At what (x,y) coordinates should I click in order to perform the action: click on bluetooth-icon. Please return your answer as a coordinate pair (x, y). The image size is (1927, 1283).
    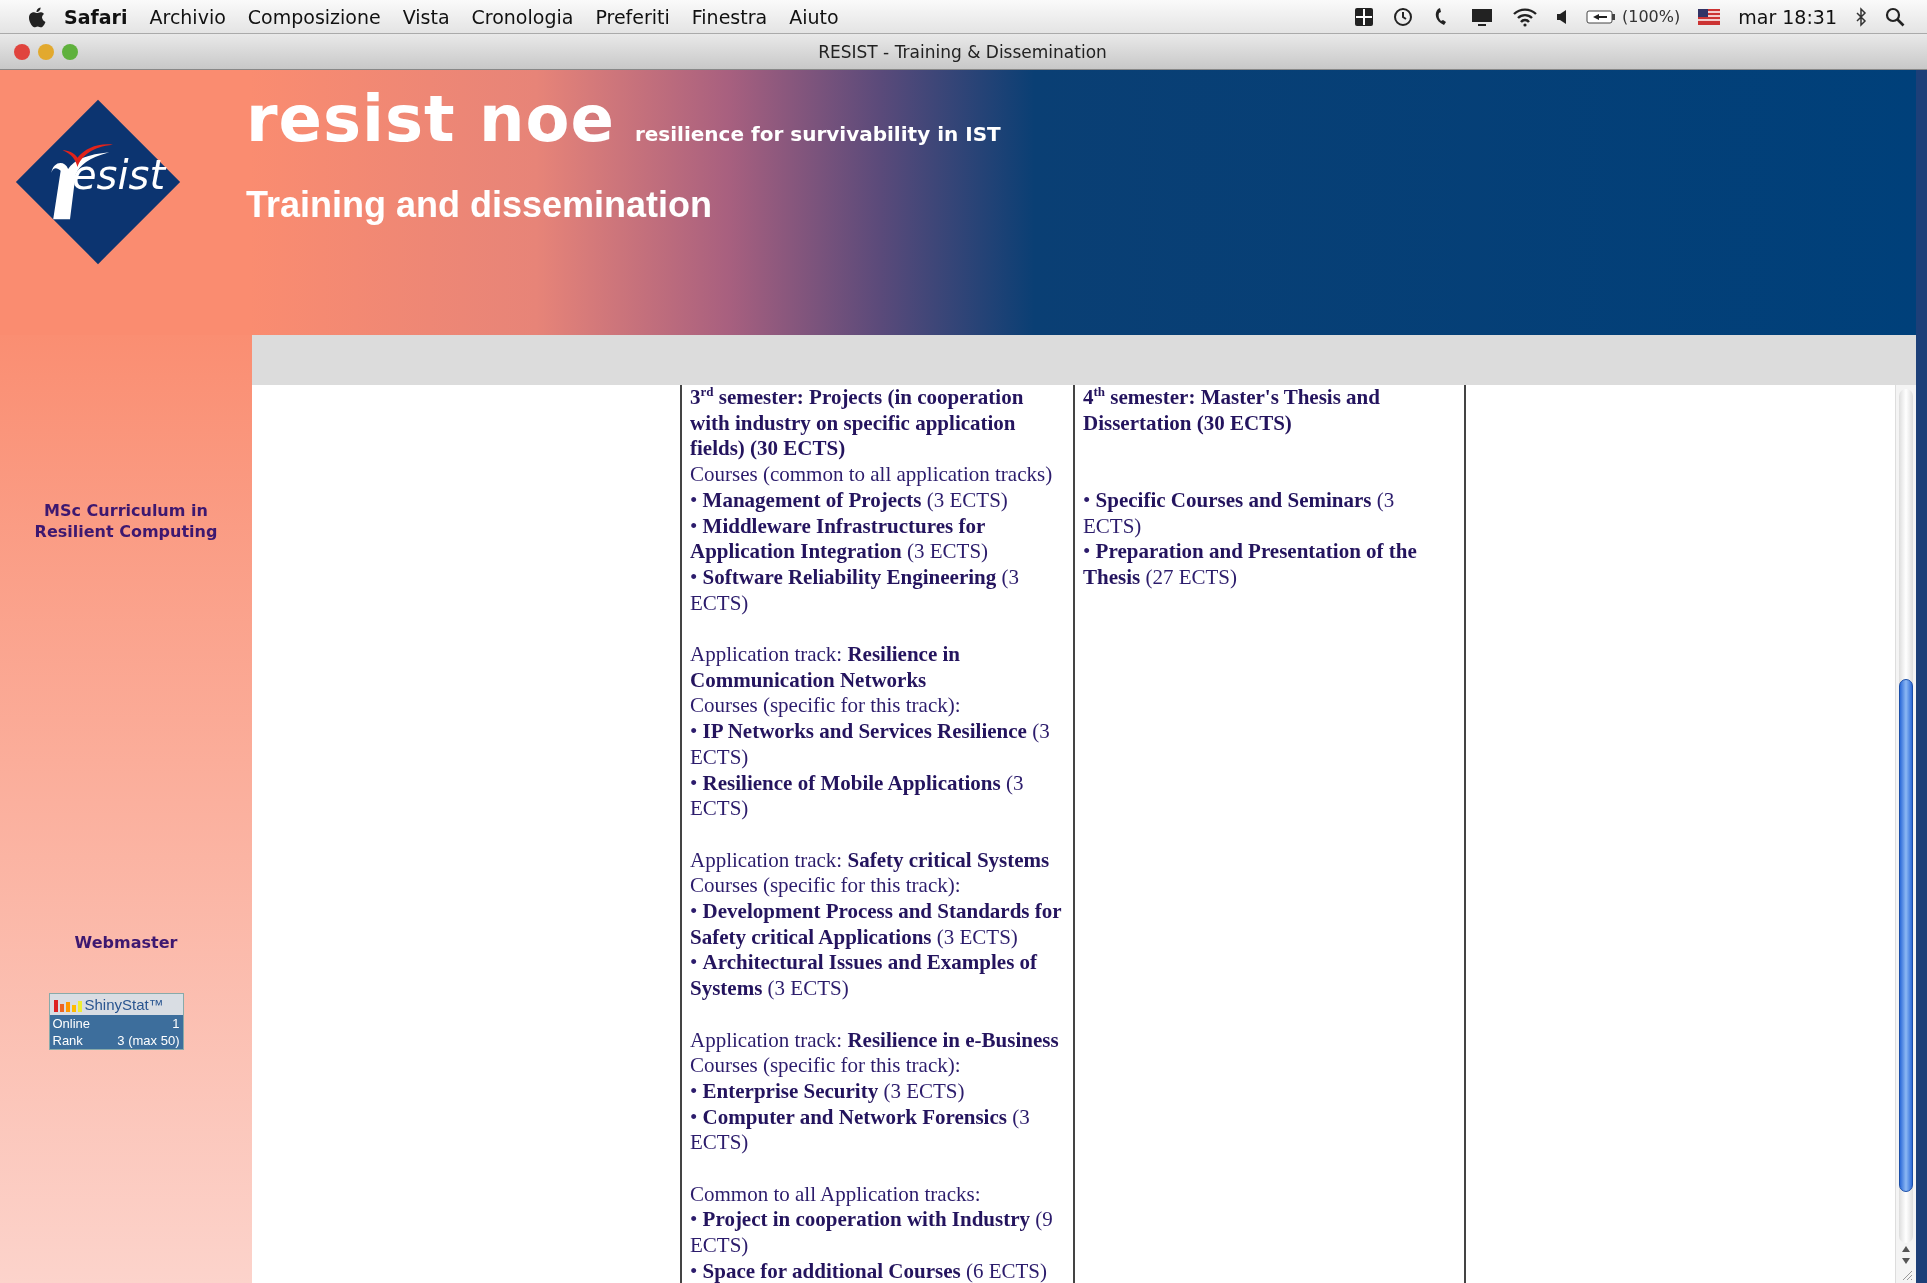
    Looking at the image, I should click on (1861, 16).